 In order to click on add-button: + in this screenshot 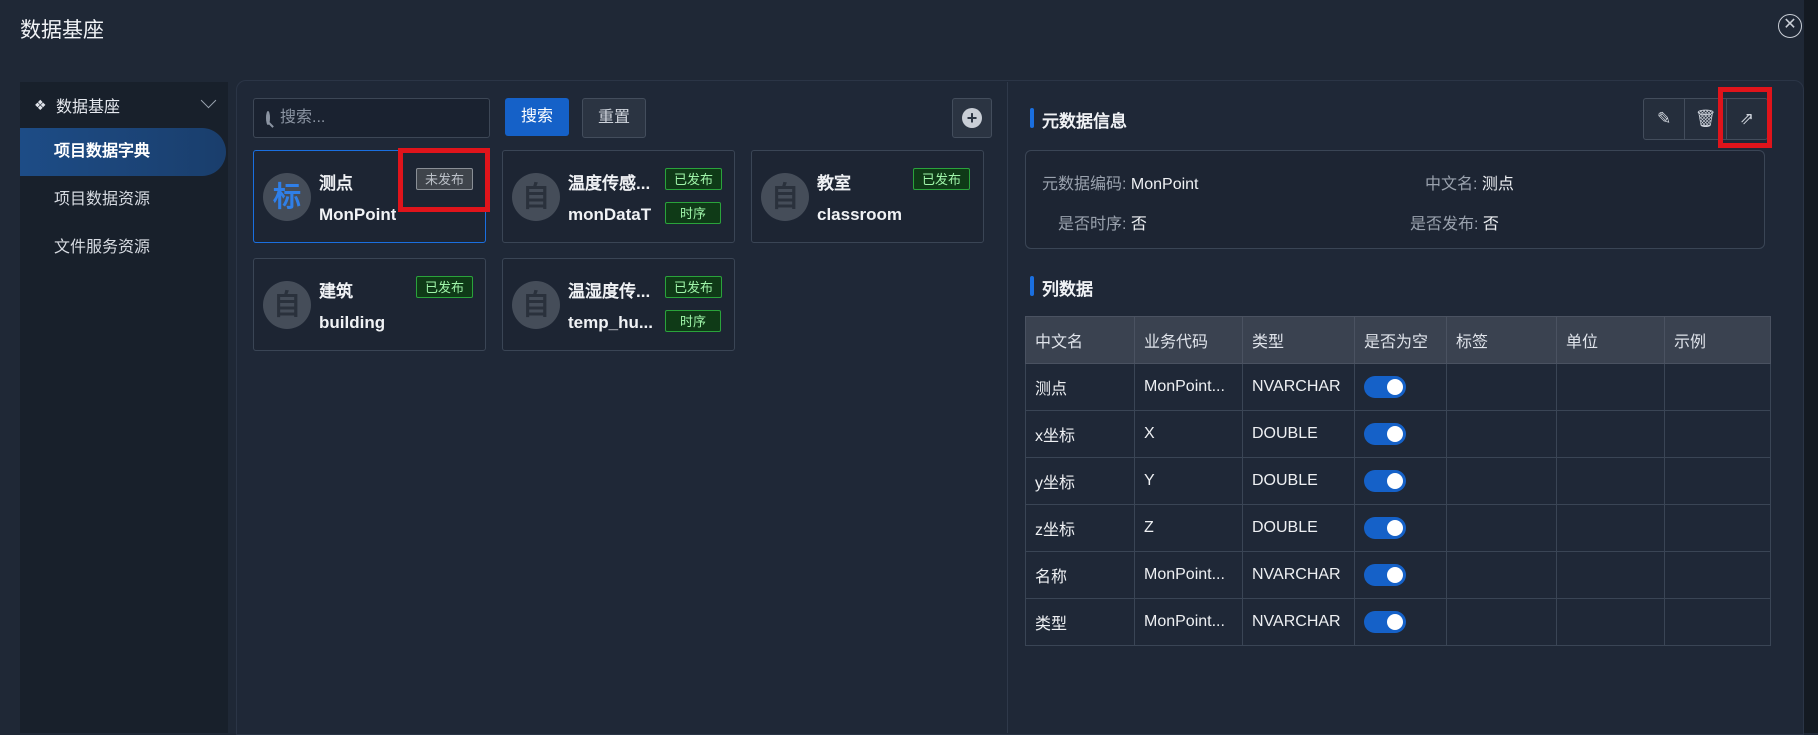, I will do `click(972, 118)`.